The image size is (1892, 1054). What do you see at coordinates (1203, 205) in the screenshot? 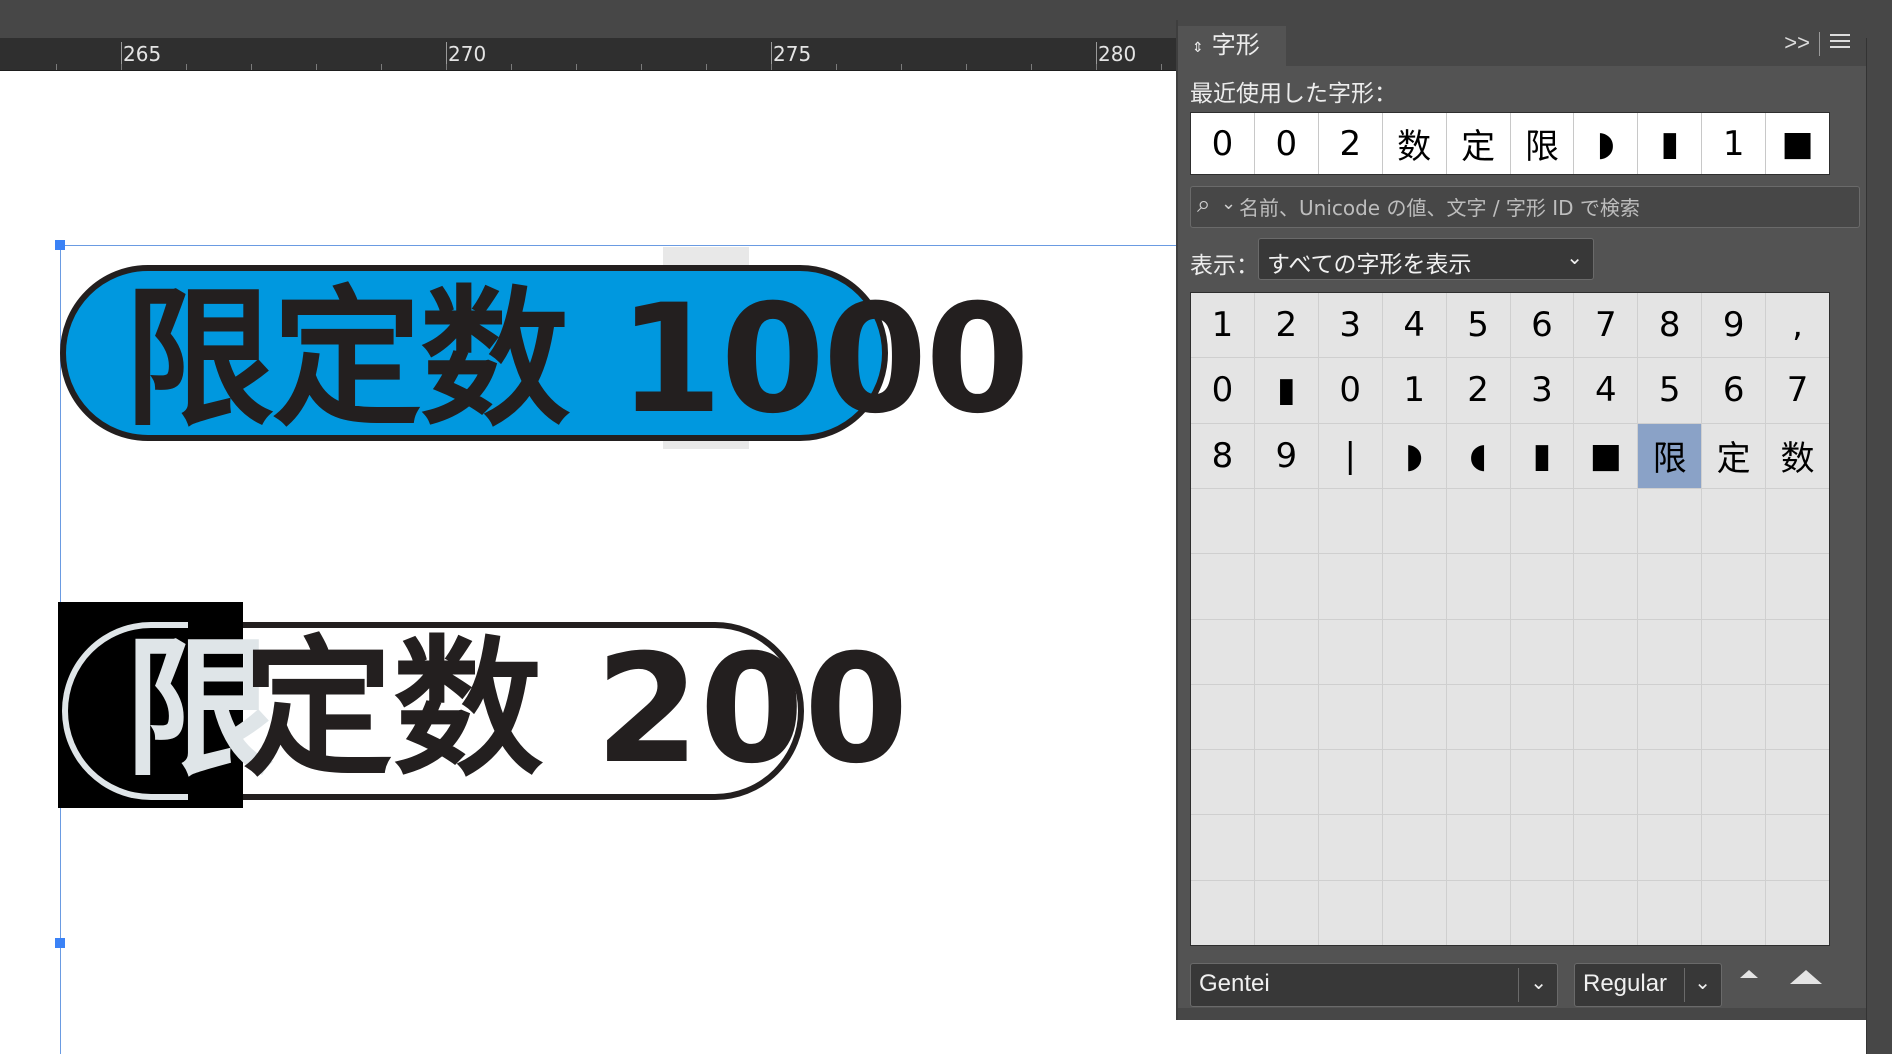
I see `search-icon: ⌕` at bounding box center [1203, 205].